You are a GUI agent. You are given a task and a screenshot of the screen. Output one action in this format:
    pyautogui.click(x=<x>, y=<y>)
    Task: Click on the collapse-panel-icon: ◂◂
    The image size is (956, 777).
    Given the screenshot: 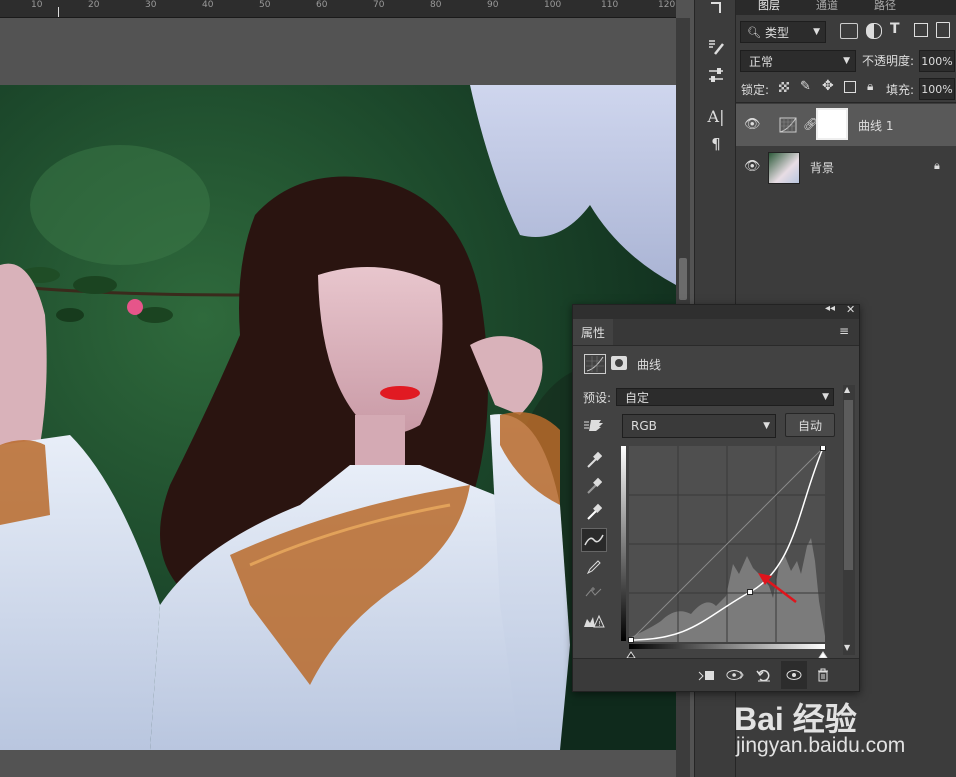 What is the action you would take?
    pyautogui.click(x=830, y=308)
    